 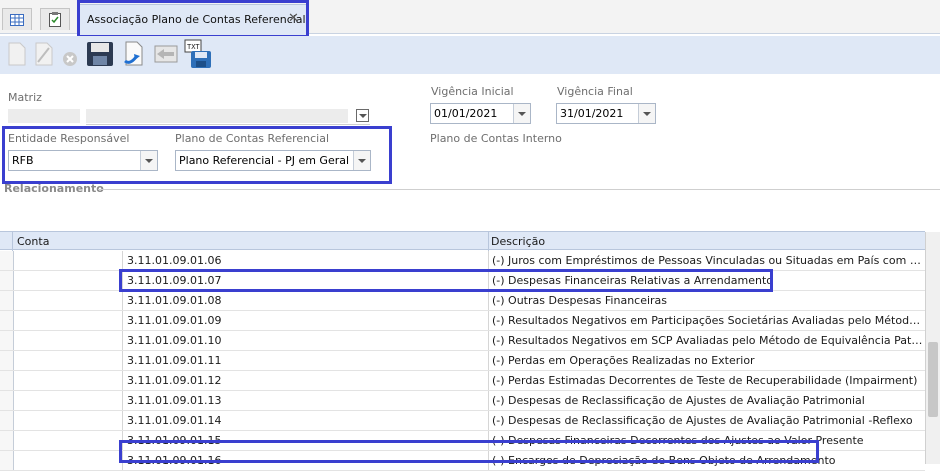 What do you see at coordinates (470, 55) in the screenshot?
I see `toolbar: TXT` at bounding box center [470, 55].